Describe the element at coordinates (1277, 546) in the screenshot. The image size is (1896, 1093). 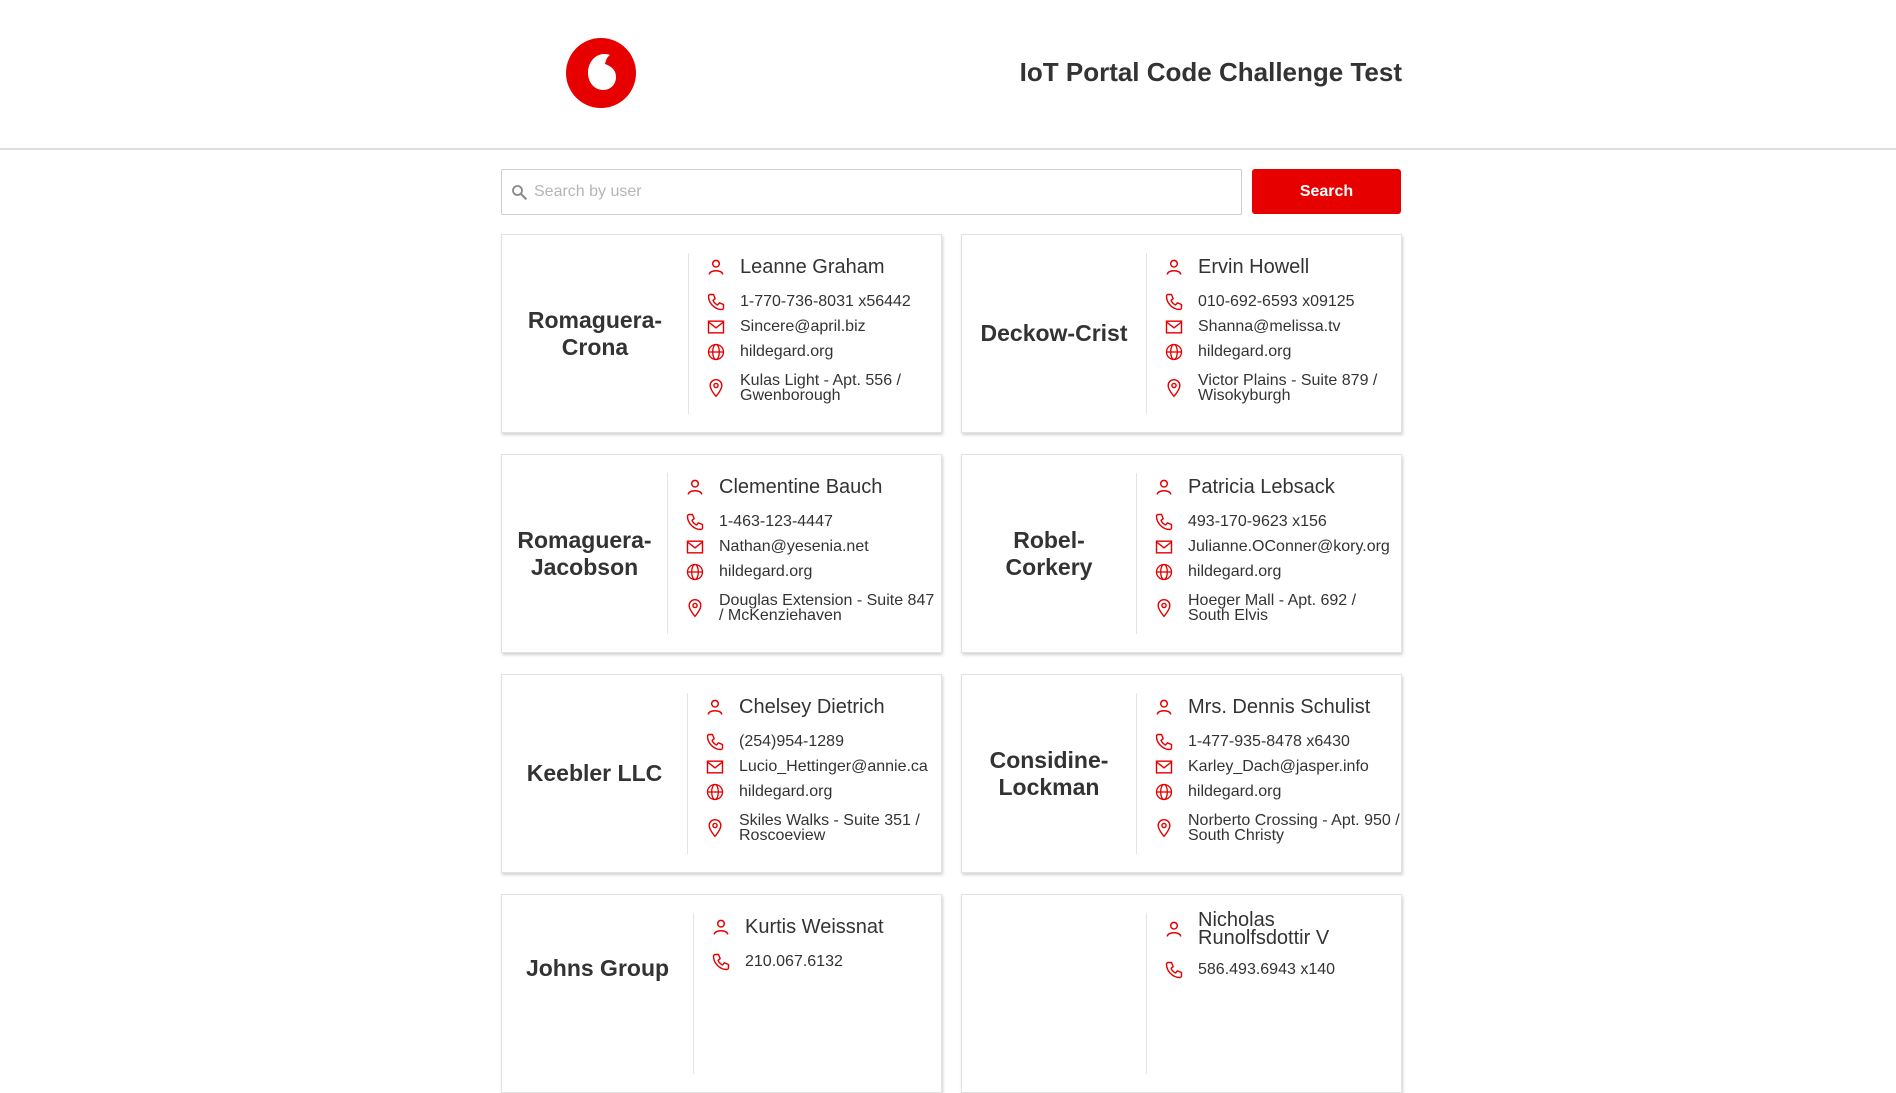
I see `email-row: Julianne.OConner@kory.org` at that location.